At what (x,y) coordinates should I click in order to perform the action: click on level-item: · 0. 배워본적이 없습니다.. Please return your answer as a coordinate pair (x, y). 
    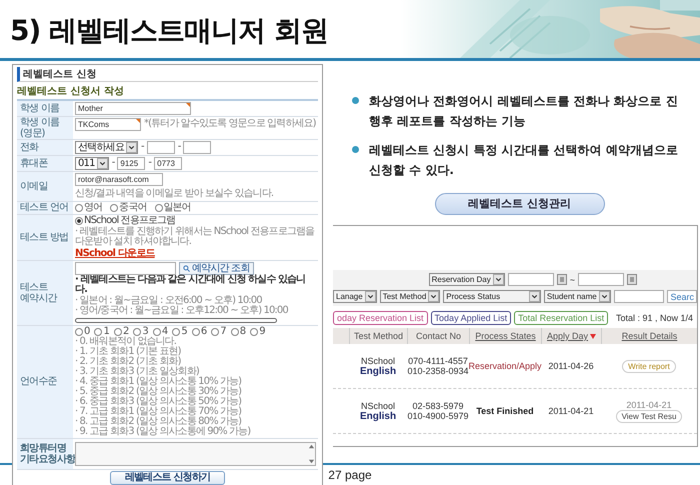
    Looking at the image, I should click on (125, 342).